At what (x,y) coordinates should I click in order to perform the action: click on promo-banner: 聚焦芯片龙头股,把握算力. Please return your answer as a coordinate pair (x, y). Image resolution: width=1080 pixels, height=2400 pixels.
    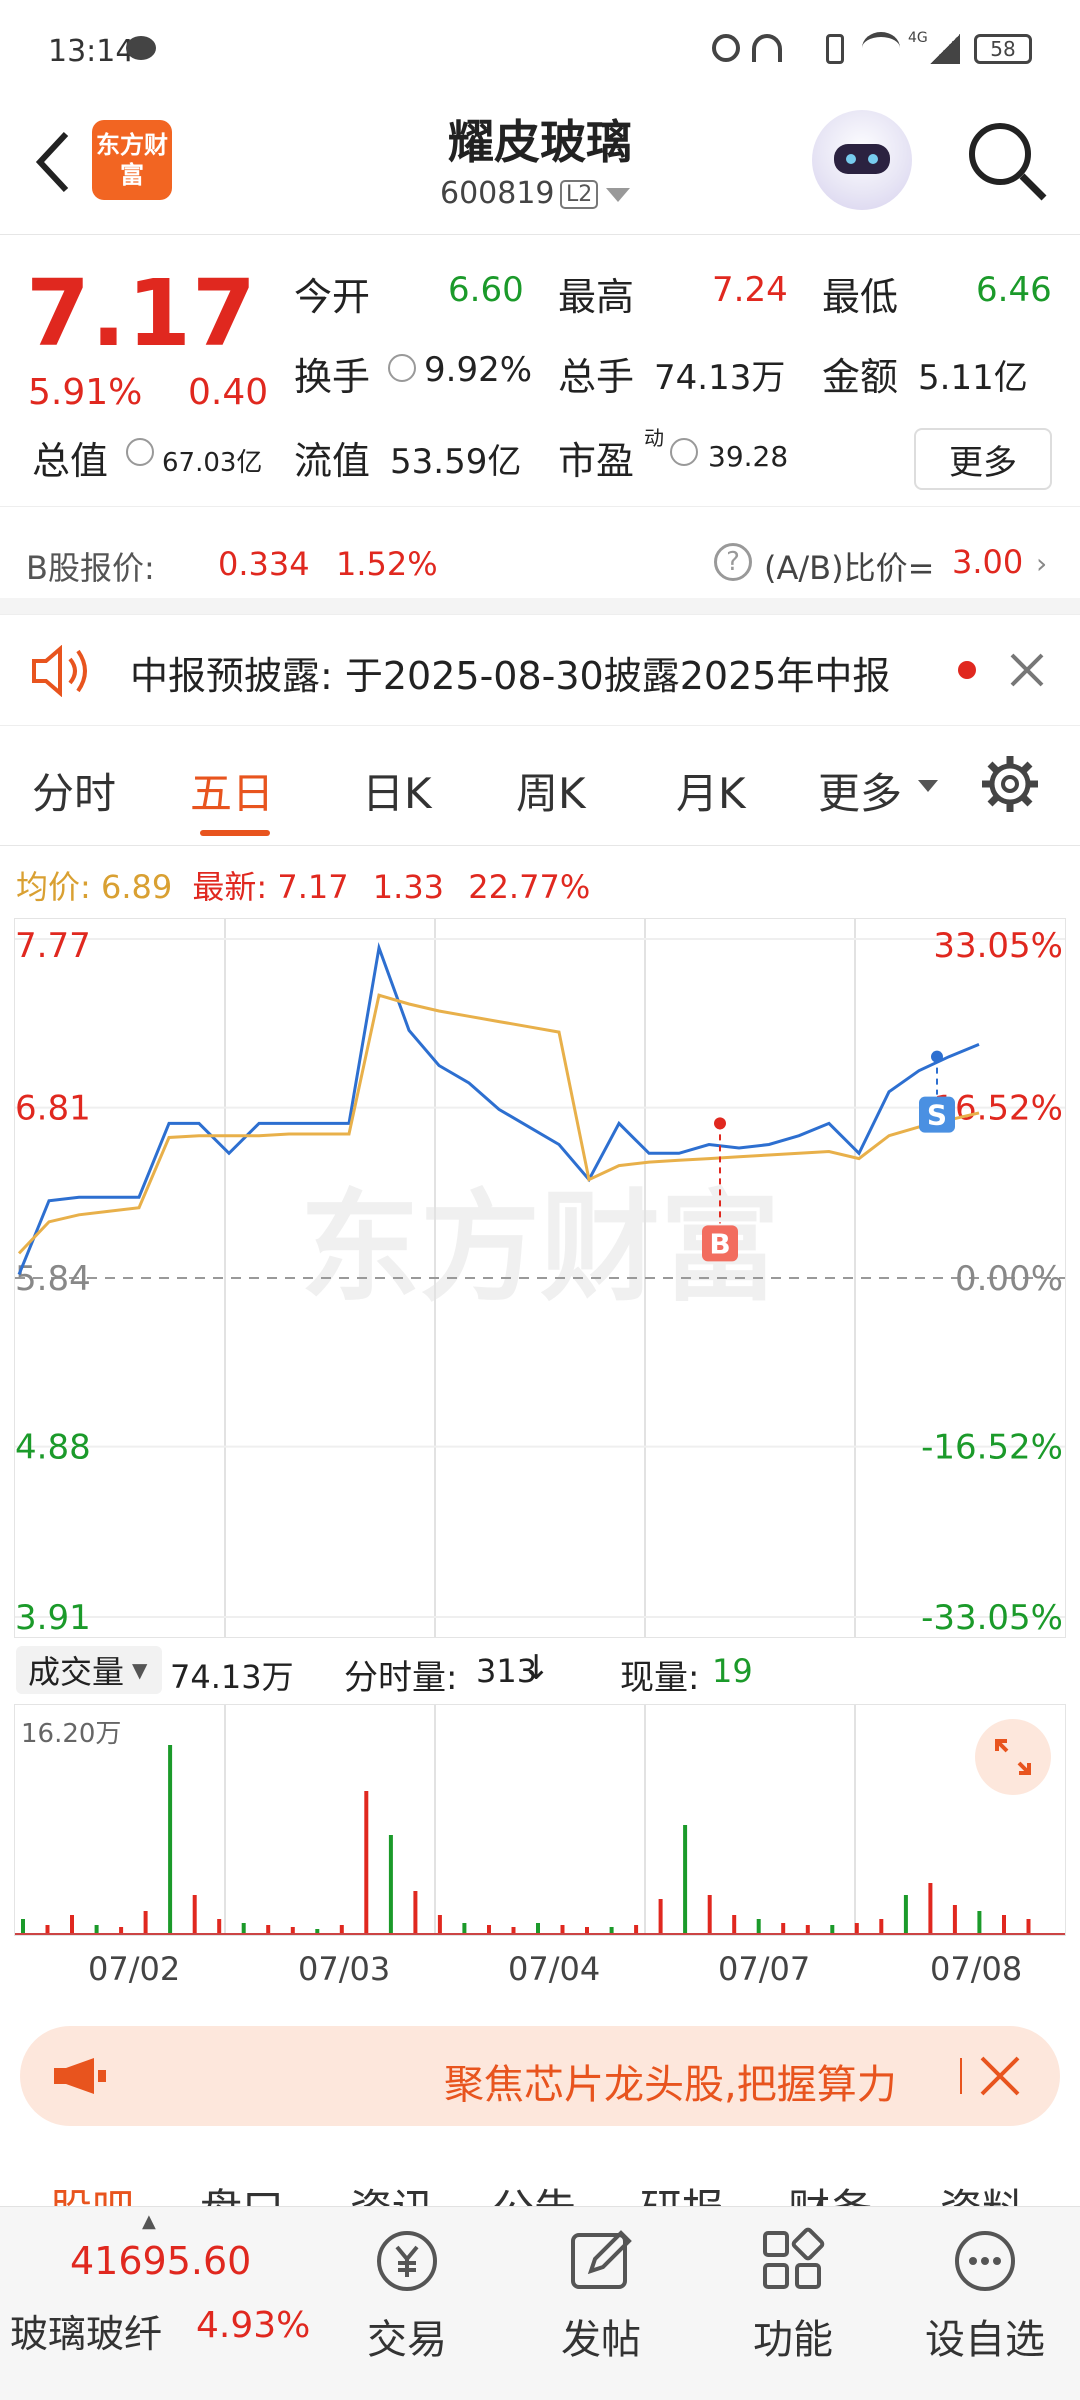
    Looking at the image, I should click on (540, 2076).